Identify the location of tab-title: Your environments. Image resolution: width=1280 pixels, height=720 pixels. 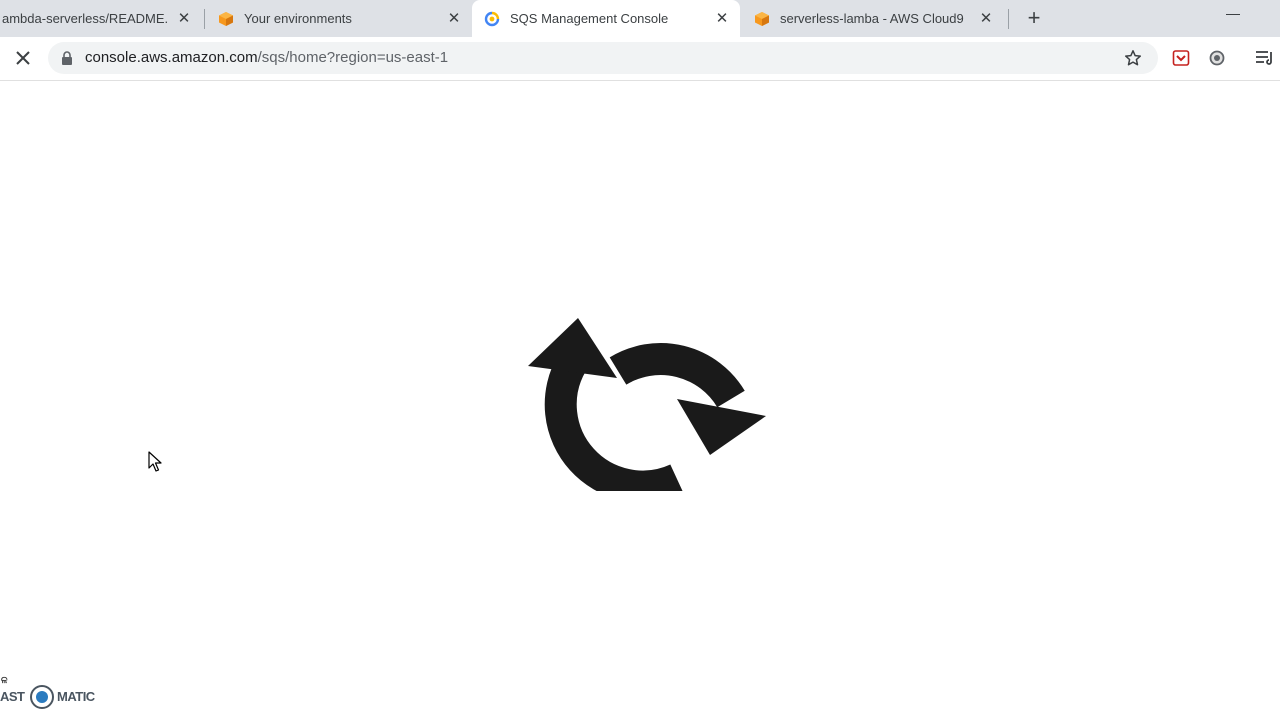
(298, 18).